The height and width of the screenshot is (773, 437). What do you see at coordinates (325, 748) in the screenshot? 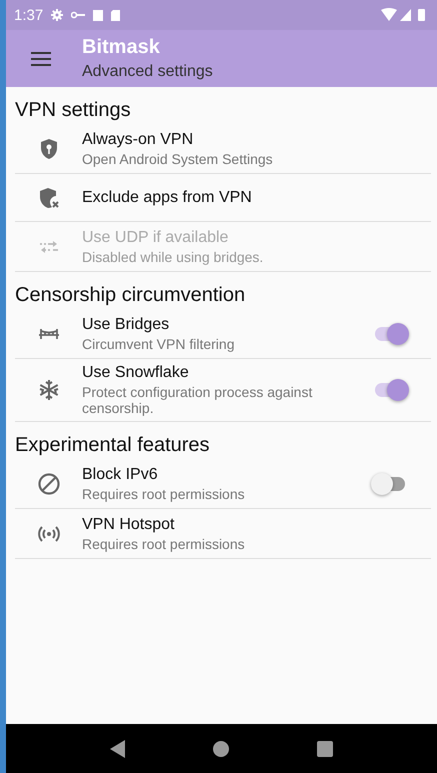
I see `recents-button` at bounding box center [325, 748].